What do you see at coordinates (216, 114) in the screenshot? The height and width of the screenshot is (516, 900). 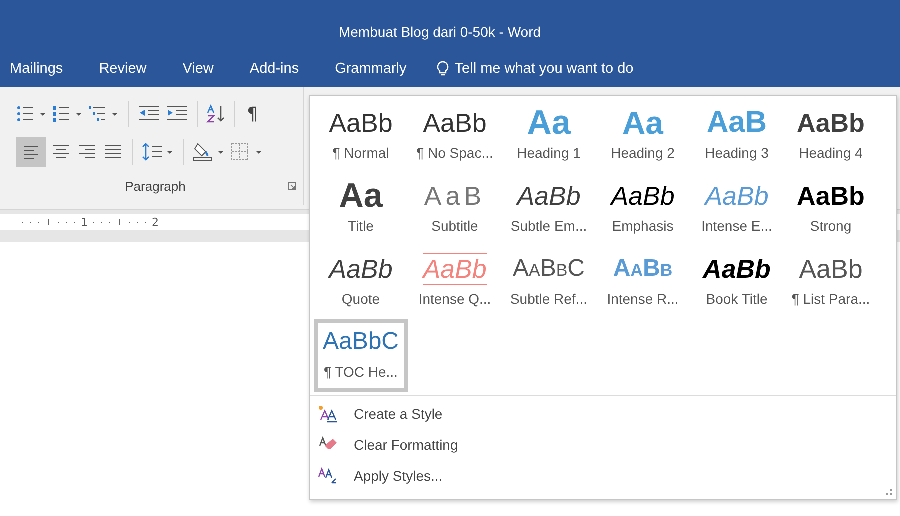 I see `sort-icon` at bounding box center [216, 114].